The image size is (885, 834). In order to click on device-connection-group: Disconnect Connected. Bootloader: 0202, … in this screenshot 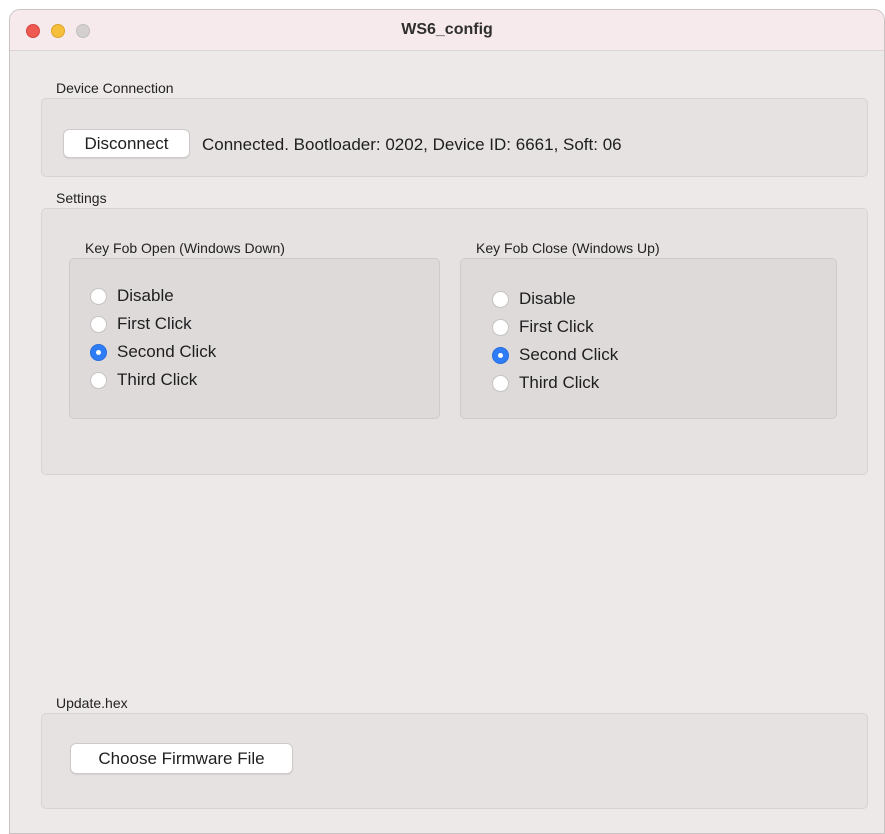, I will do `click(454, 137)`.